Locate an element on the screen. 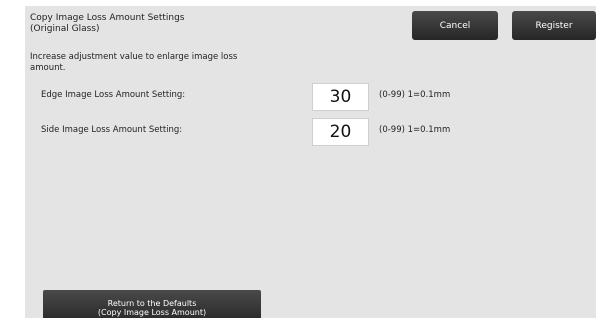  edge-loss-input: 30 is located at coordinates (340, 97).